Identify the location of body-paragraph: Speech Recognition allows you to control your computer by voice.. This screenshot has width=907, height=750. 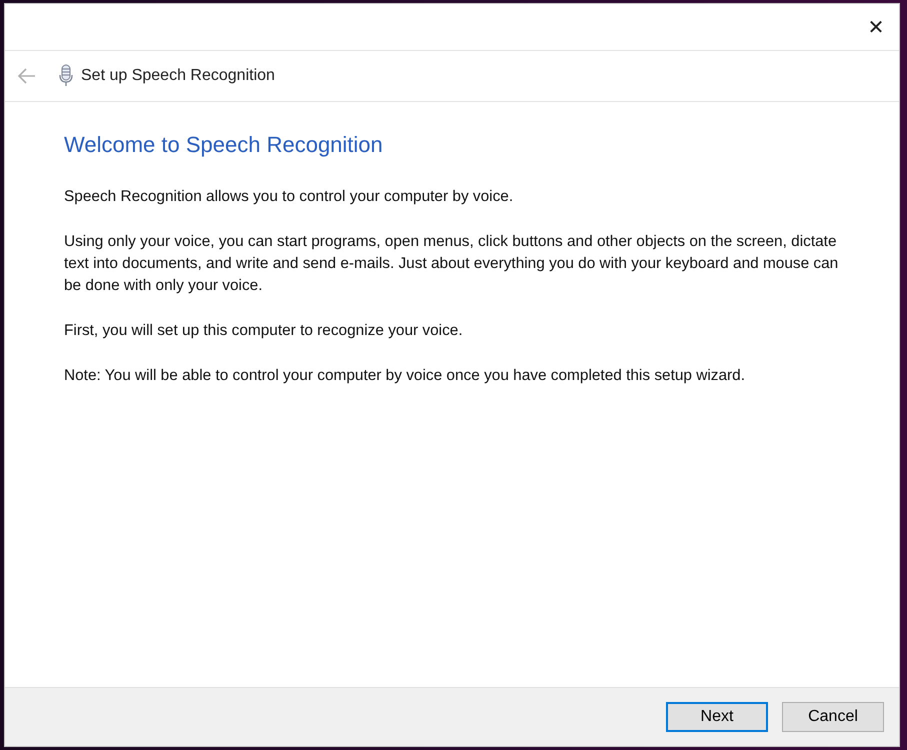
(289, 197).